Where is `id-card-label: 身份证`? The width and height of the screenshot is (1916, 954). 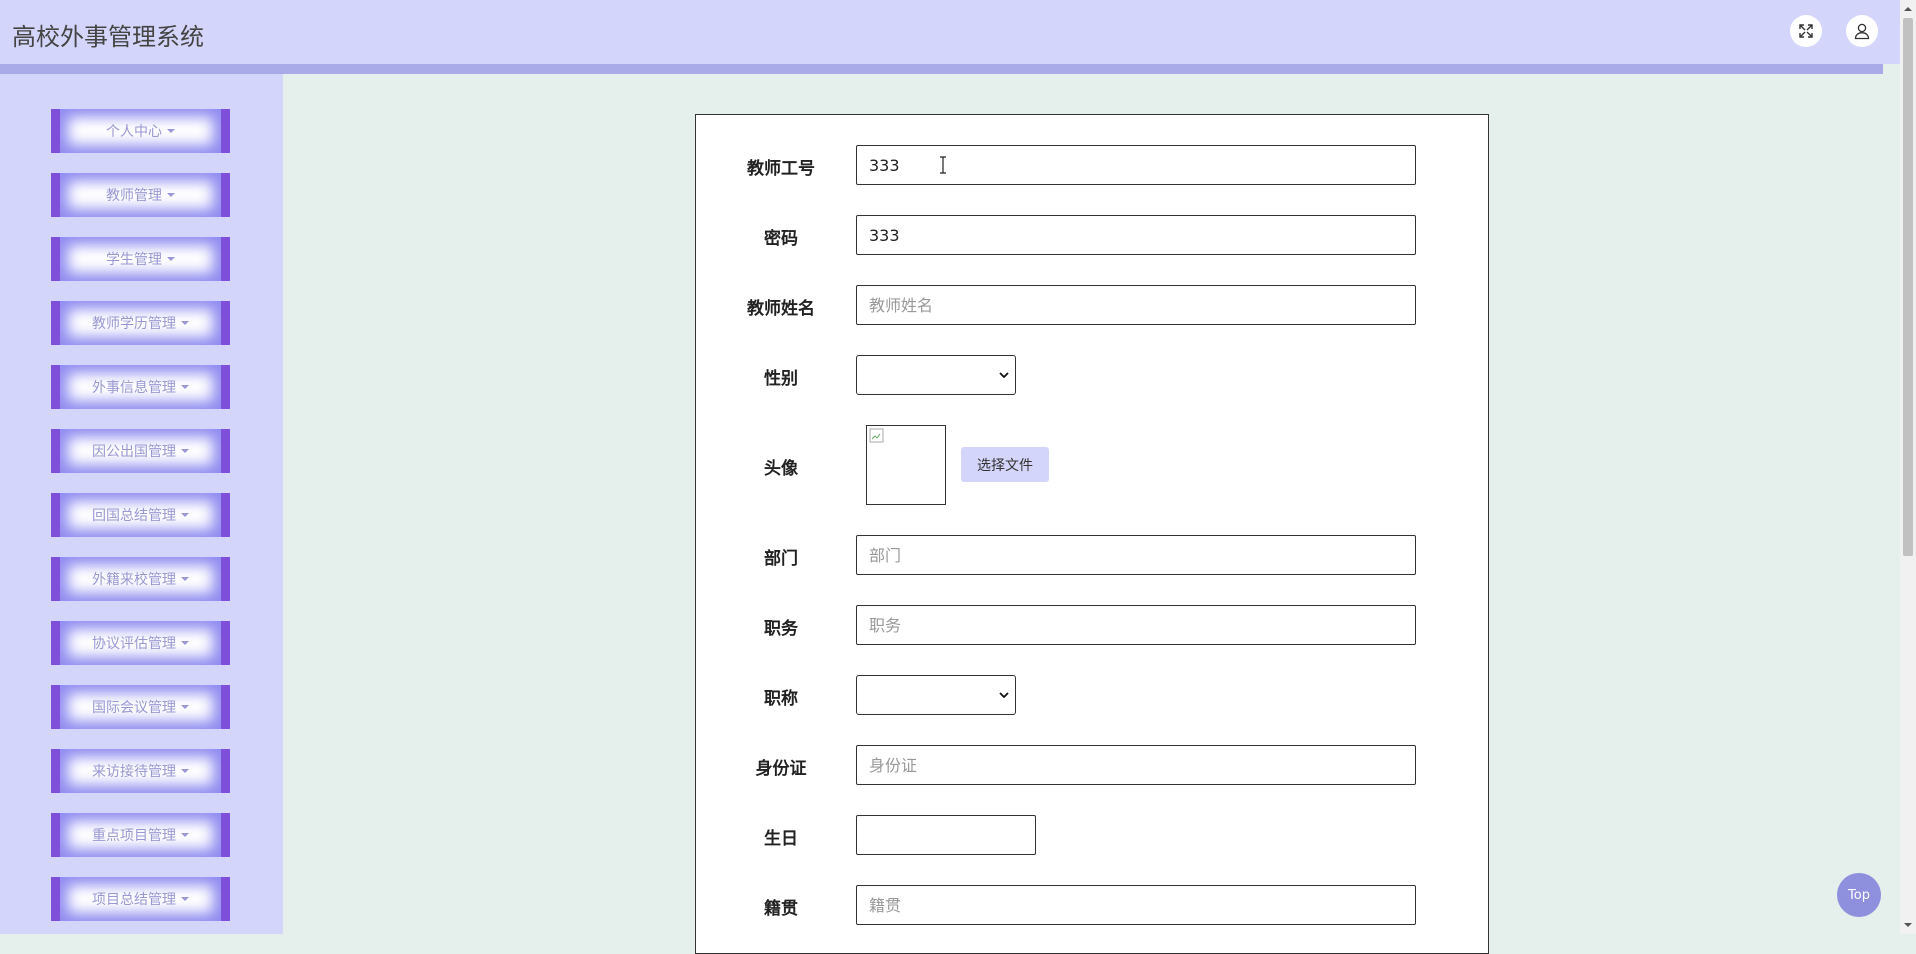
id-card-label: 身份证 is located at coordinates (781, 769).